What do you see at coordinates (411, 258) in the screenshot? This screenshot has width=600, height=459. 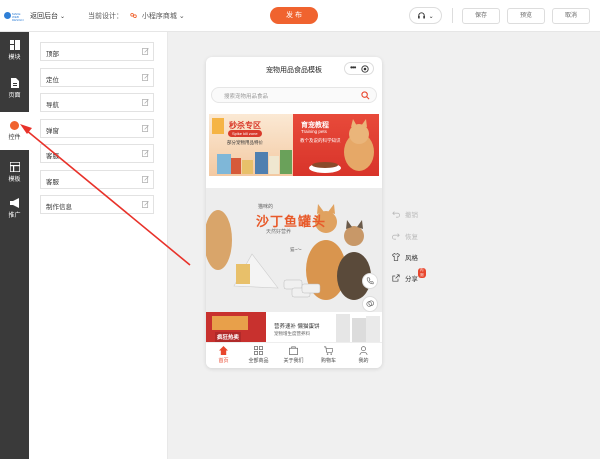 I see `style-label: 风格` at bounding box center [411, 258].